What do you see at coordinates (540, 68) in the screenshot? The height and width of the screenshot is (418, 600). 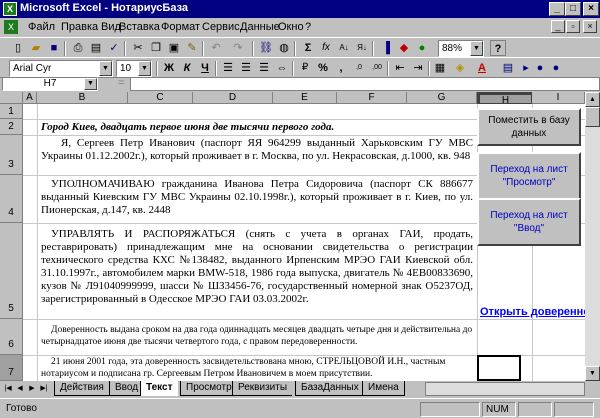 I see `record-icon: ●` at bounding box center [540, 68].